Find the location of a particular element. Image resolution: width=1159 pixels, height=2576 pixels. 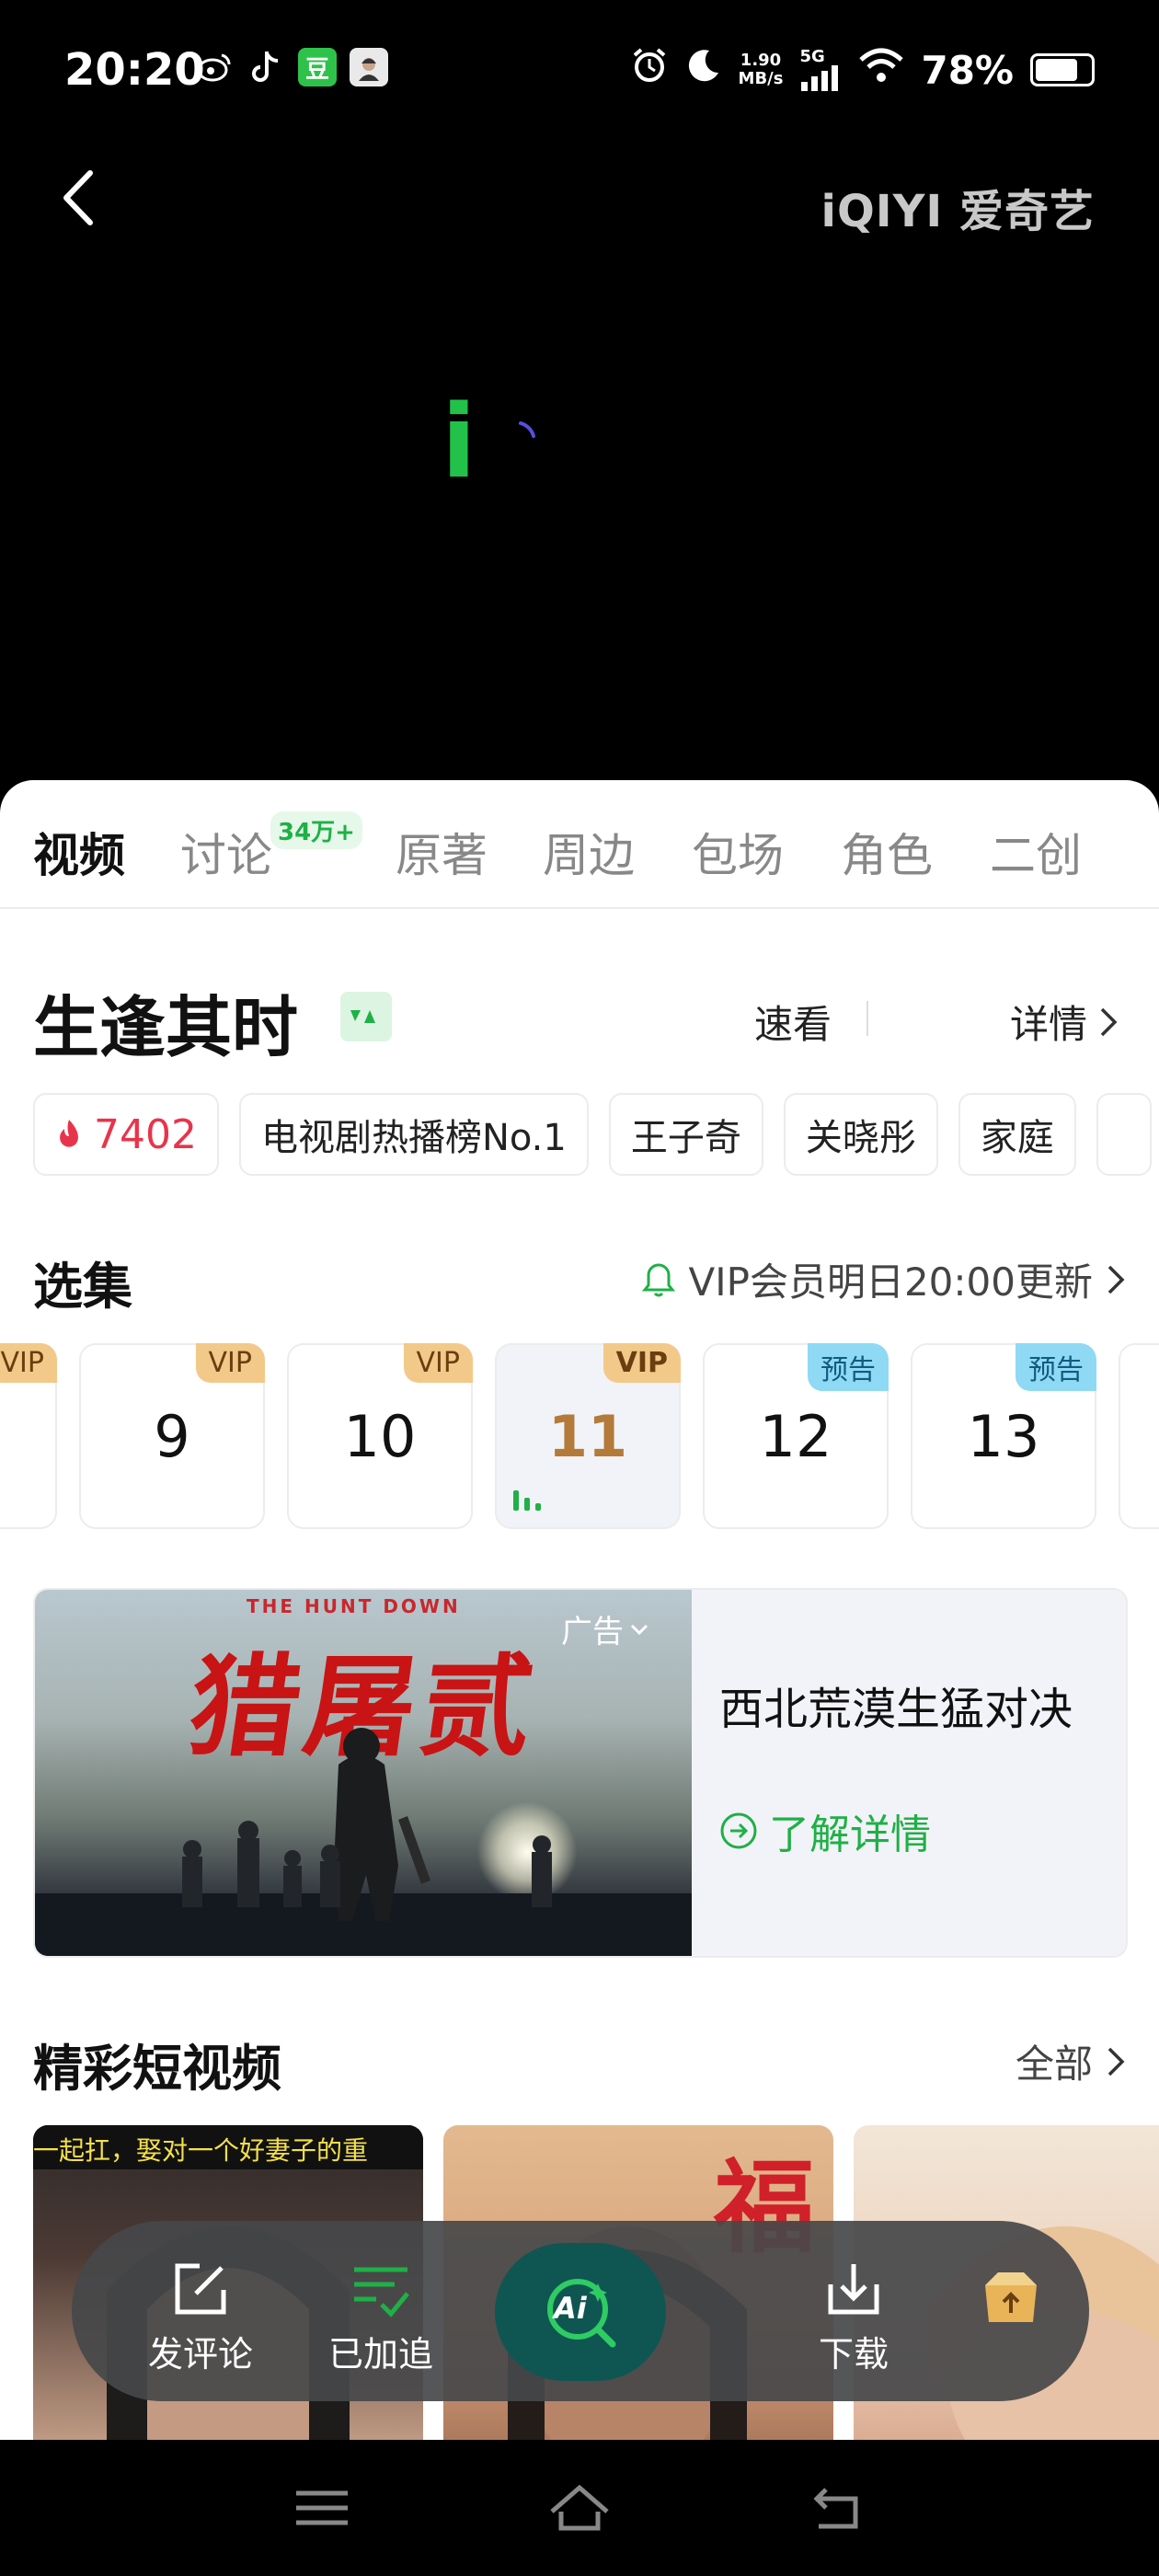

heat-tag: 7402 is located at coordinates (126, 1134).